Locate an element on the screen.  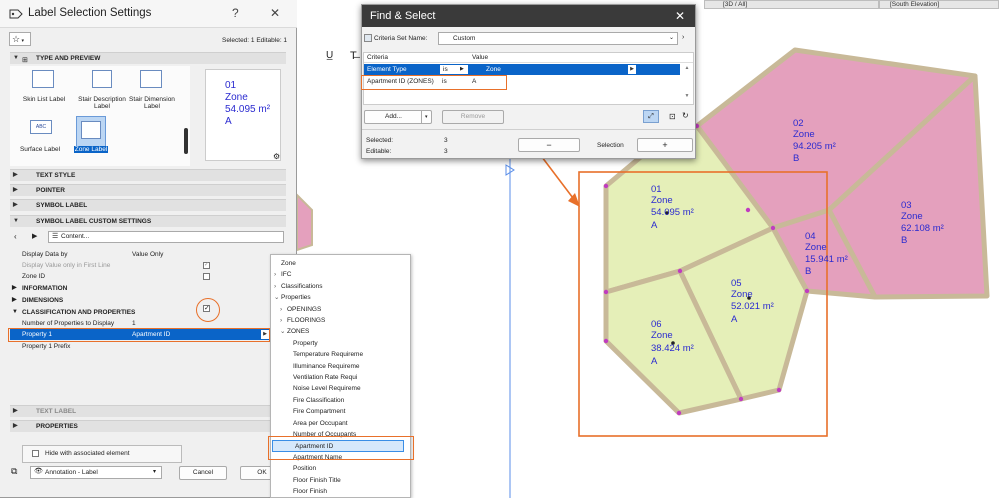
remove-button: Remove is located at coordinates (473, 117).